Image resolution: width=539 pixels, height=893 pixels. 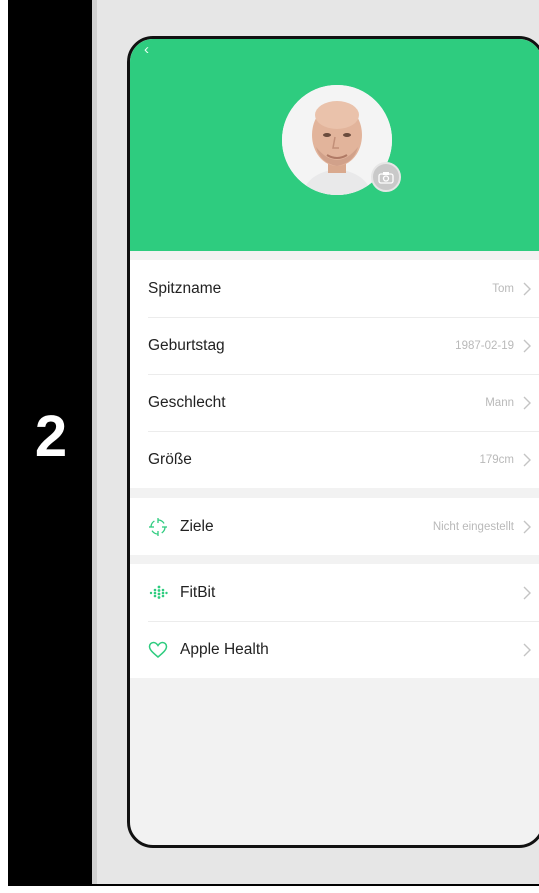 I want to click on row-label: Geschlecht, so click(x=187, y=402).